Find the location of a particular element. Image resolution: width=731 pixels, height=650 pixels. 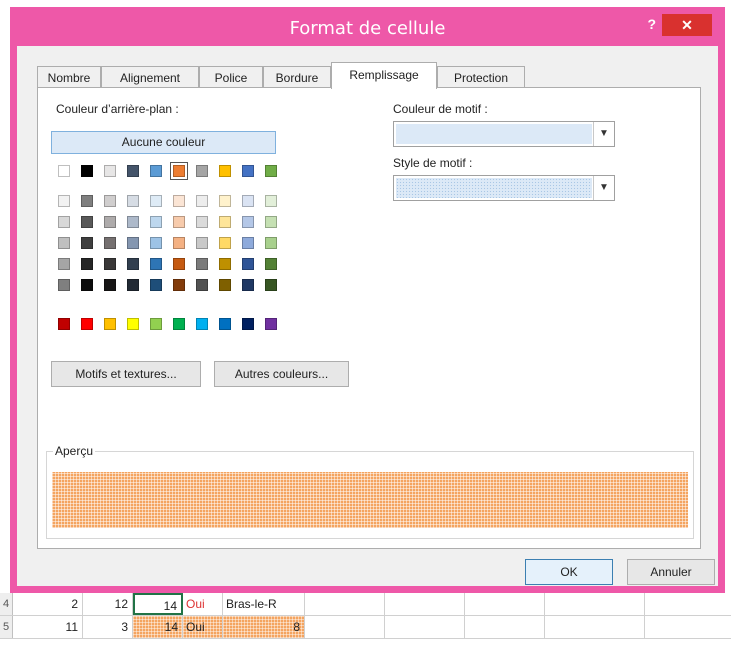

cancel-button: Annuler is located at coordinates (671, 572).